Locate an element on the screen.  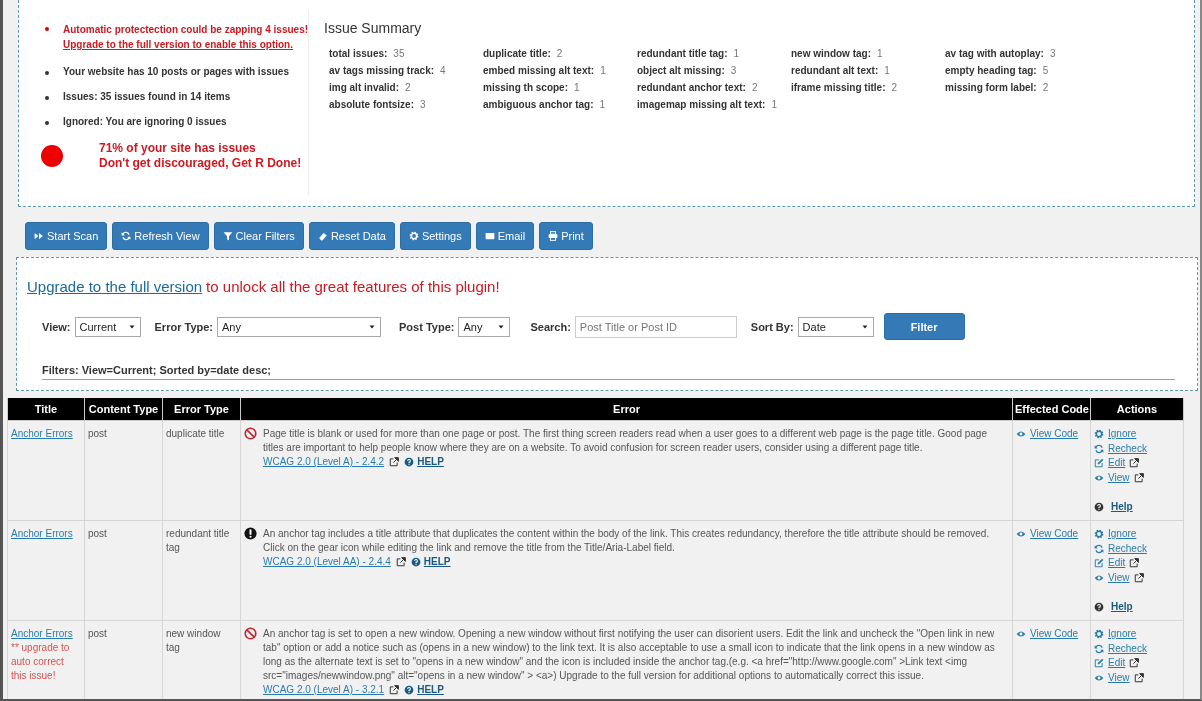
wcag-link: WCAG 2.0 (Level AA) - 2.4.4 is located at coordinates (327, 561).